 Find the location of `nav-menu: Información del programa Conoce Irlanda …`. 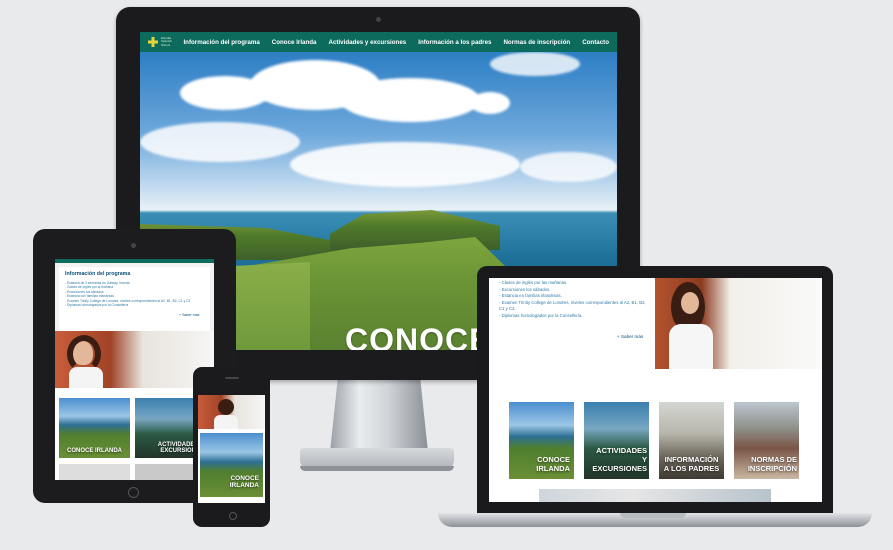

nav-menu: Información del programa Conoce Irlanda … is located at coordinates (396, 42).